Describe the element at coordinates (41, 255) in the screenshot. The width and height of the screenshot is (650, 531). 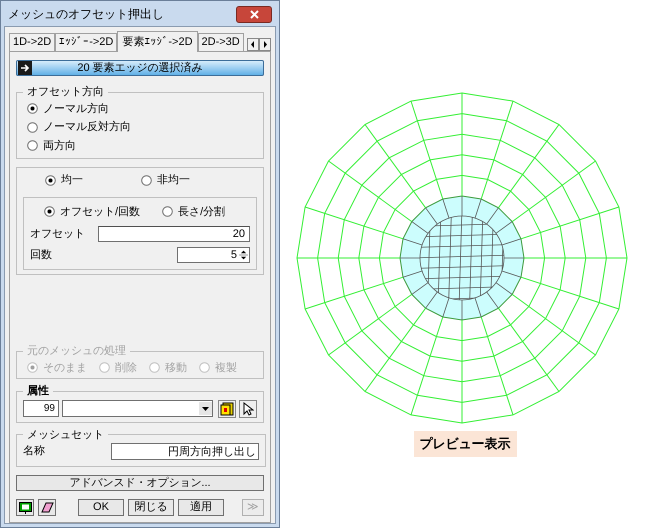
I see `field-label: 回数` at that location.